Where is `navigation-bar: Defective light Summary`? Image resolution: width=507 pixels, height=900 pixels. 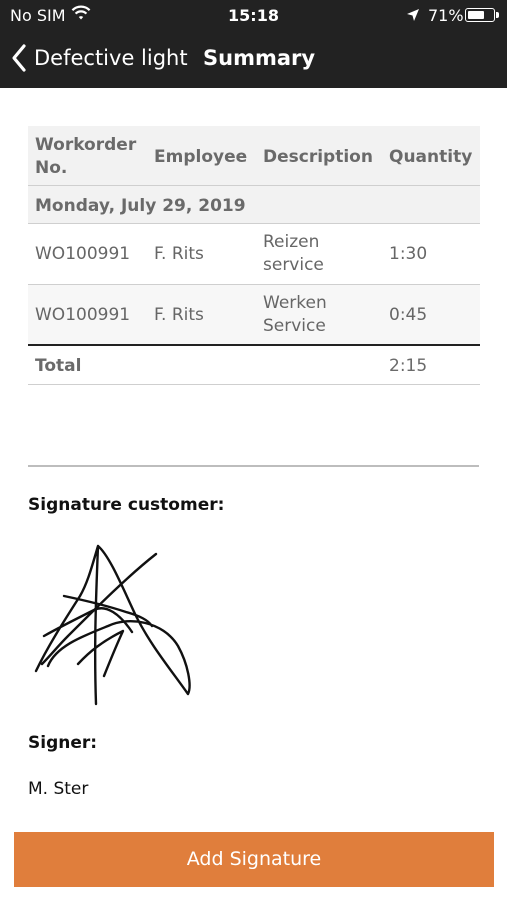 navigation-bar: Defective light Summary is located at coordinates (253, 58).